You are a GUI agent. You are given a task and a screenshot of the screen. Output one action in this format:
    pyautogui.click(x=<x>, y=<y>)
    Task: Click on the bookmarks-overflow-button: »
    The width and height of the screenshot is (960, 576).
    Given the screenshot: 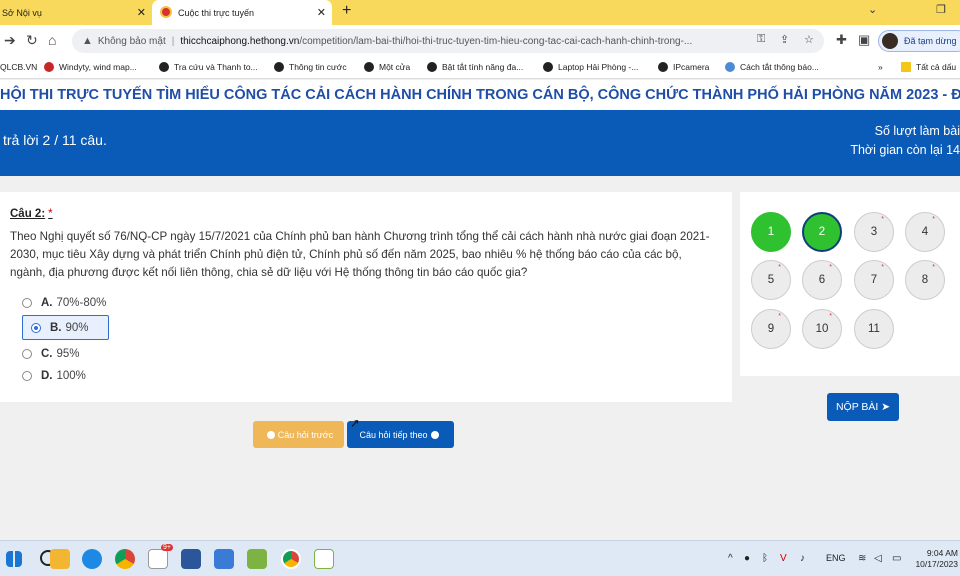 What is the action you would take?
    pyautogui.click(x=880, y=67)
    